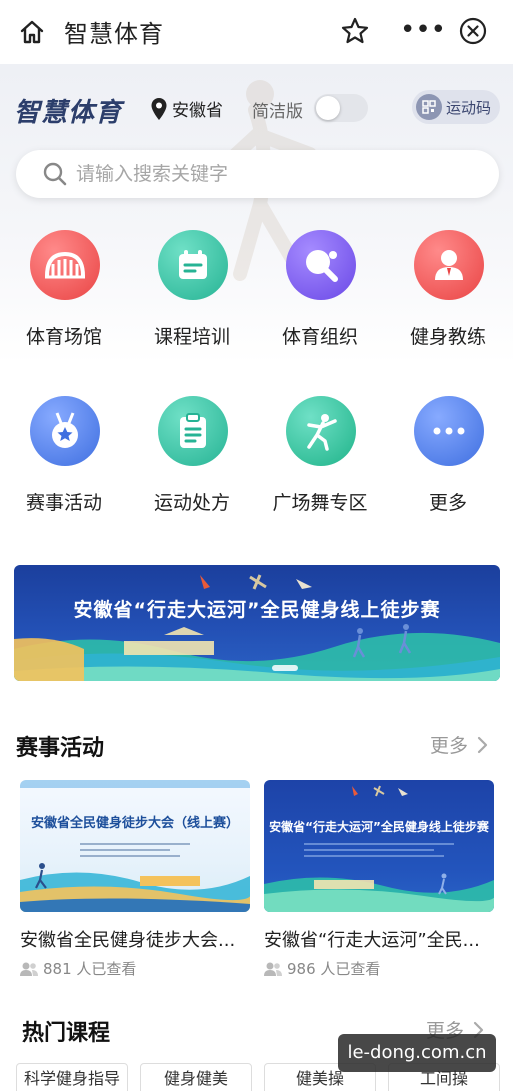 This screenshot has width=513, height=1091. I want to click on sport-code-button: 运动码, so click(456, 107).